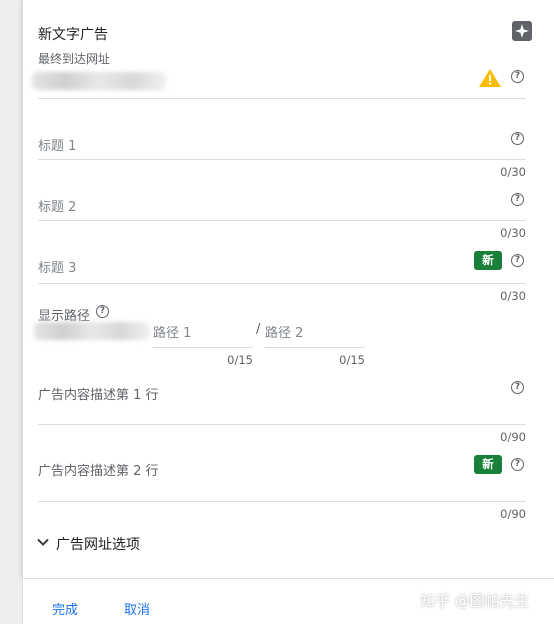  What do you see at coordinates (513, 296) in the screenshot?
I see `headline-3-counter: 0/30` at bounding box center [513, 296].